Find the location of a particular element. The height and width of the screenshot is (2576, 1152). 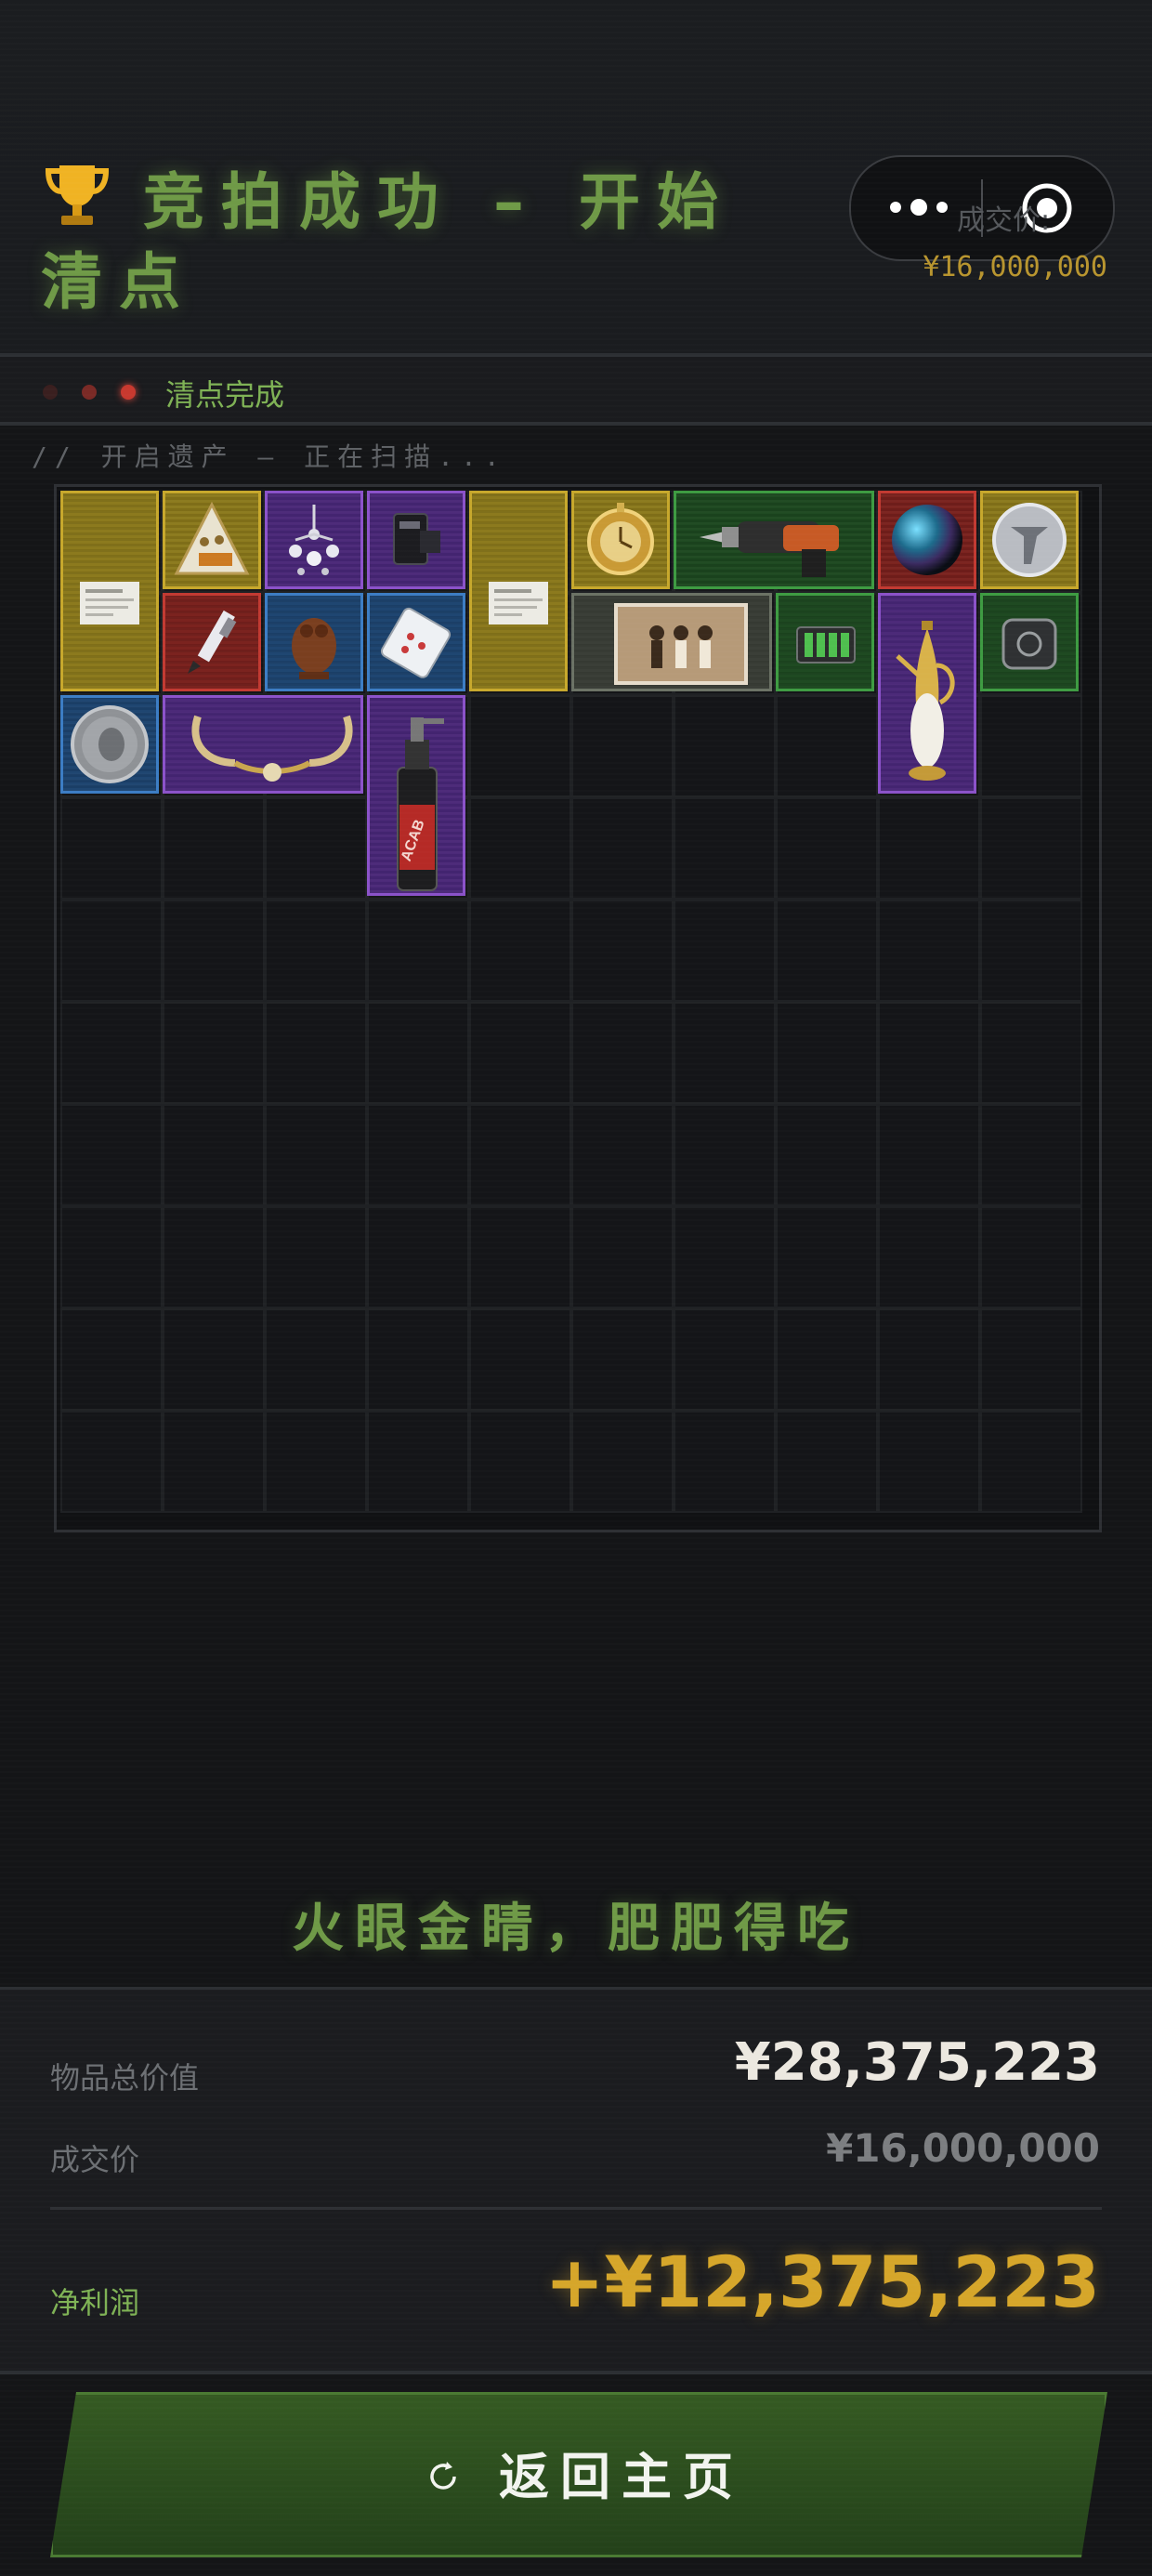

earrings-item is located at coordinates (314, 540).